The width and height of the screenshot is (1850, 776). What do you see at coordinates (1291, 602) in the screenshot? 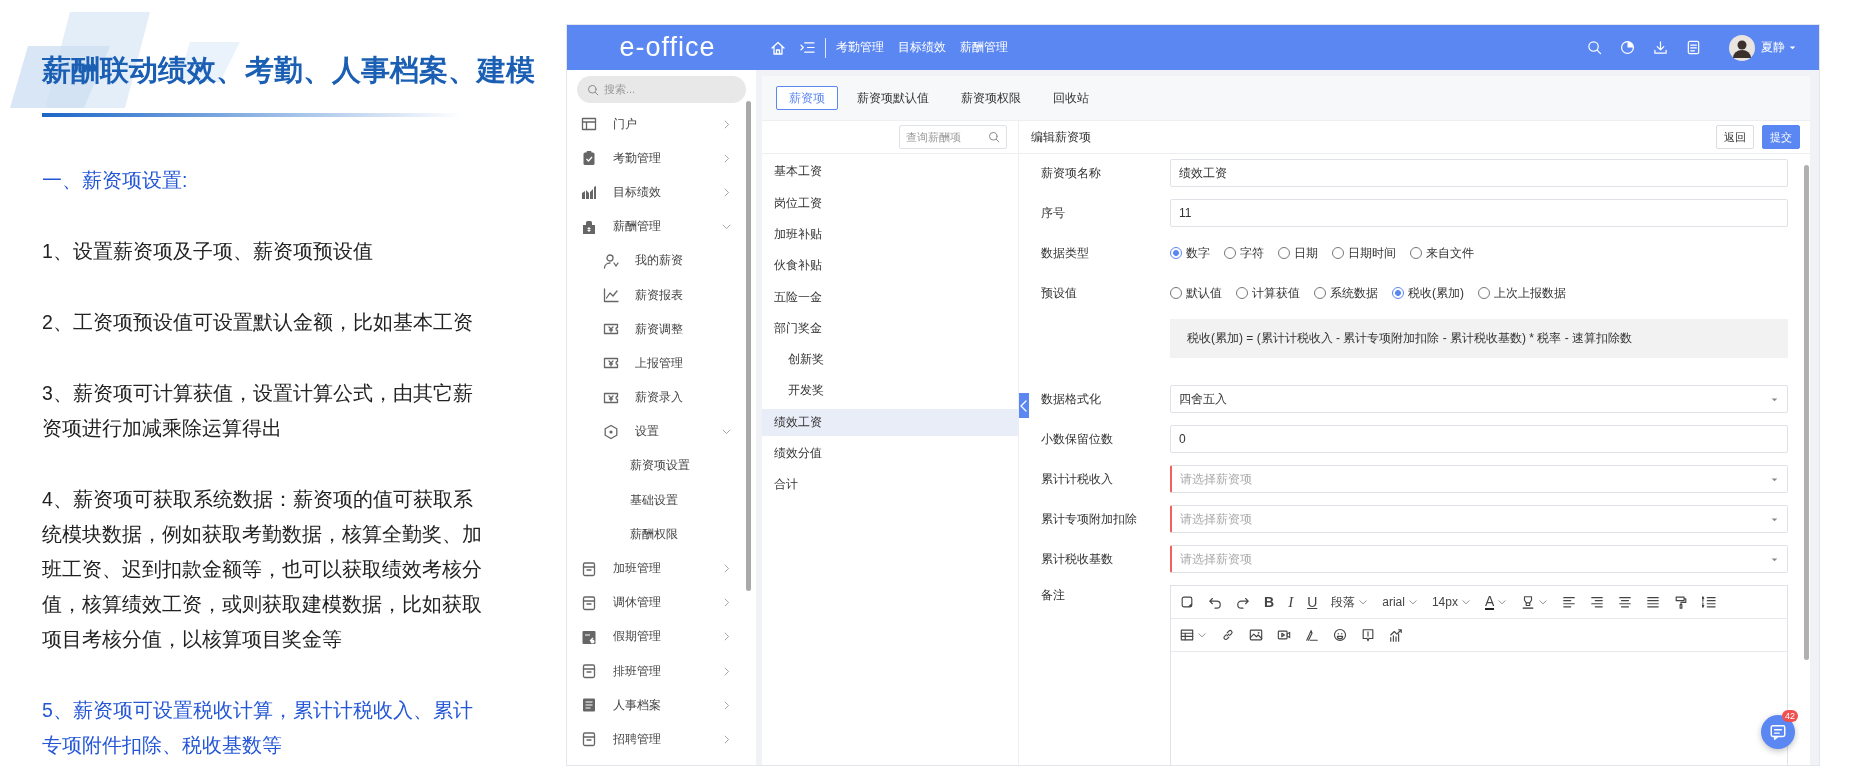
I see `italic-button: I` at bounding box center [1291, 602].